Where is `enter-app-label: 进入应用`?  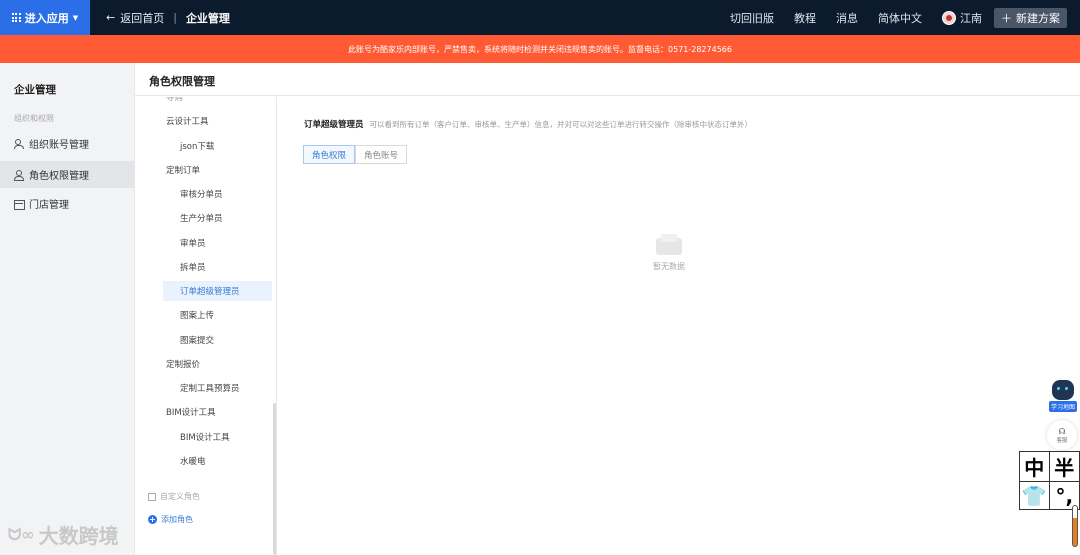
enter-app-label: 进入应用 is located at coordinates (46, 18).